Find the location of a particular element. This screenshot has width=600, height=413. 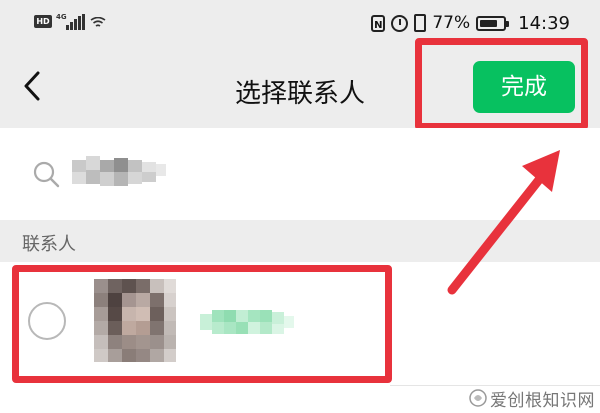

signal-icon is located at coordinates (75, 22).